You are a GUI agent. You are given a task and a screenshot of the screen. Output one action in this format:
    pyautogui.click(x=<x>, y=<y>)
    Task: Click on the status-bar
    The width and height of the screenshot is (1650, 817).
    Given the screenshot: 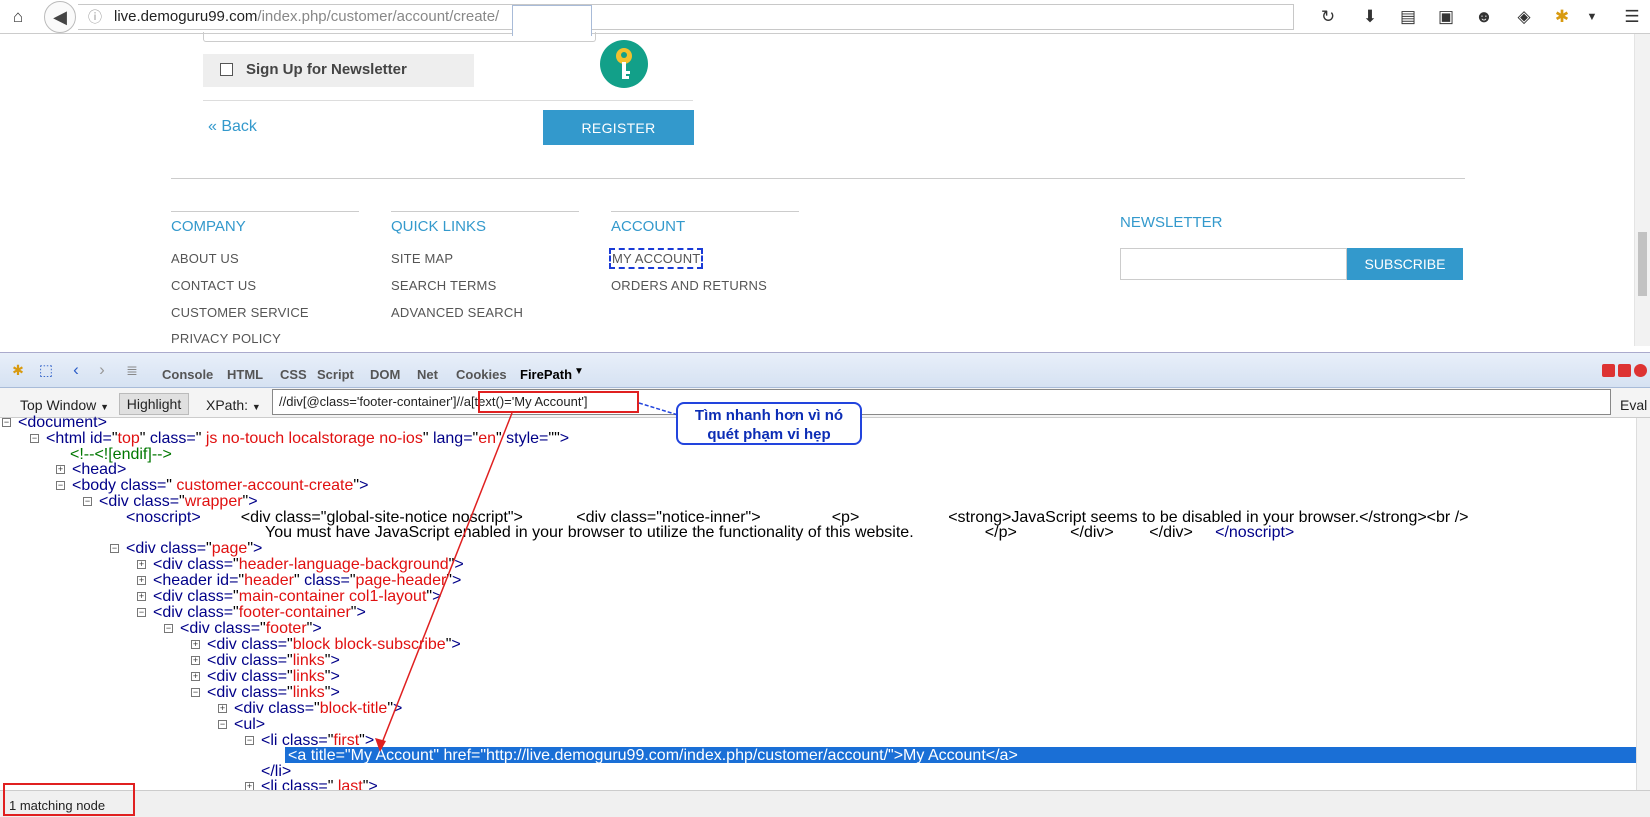 What is the action you would take?
    pyautogui.click(x=825, y=803)
    